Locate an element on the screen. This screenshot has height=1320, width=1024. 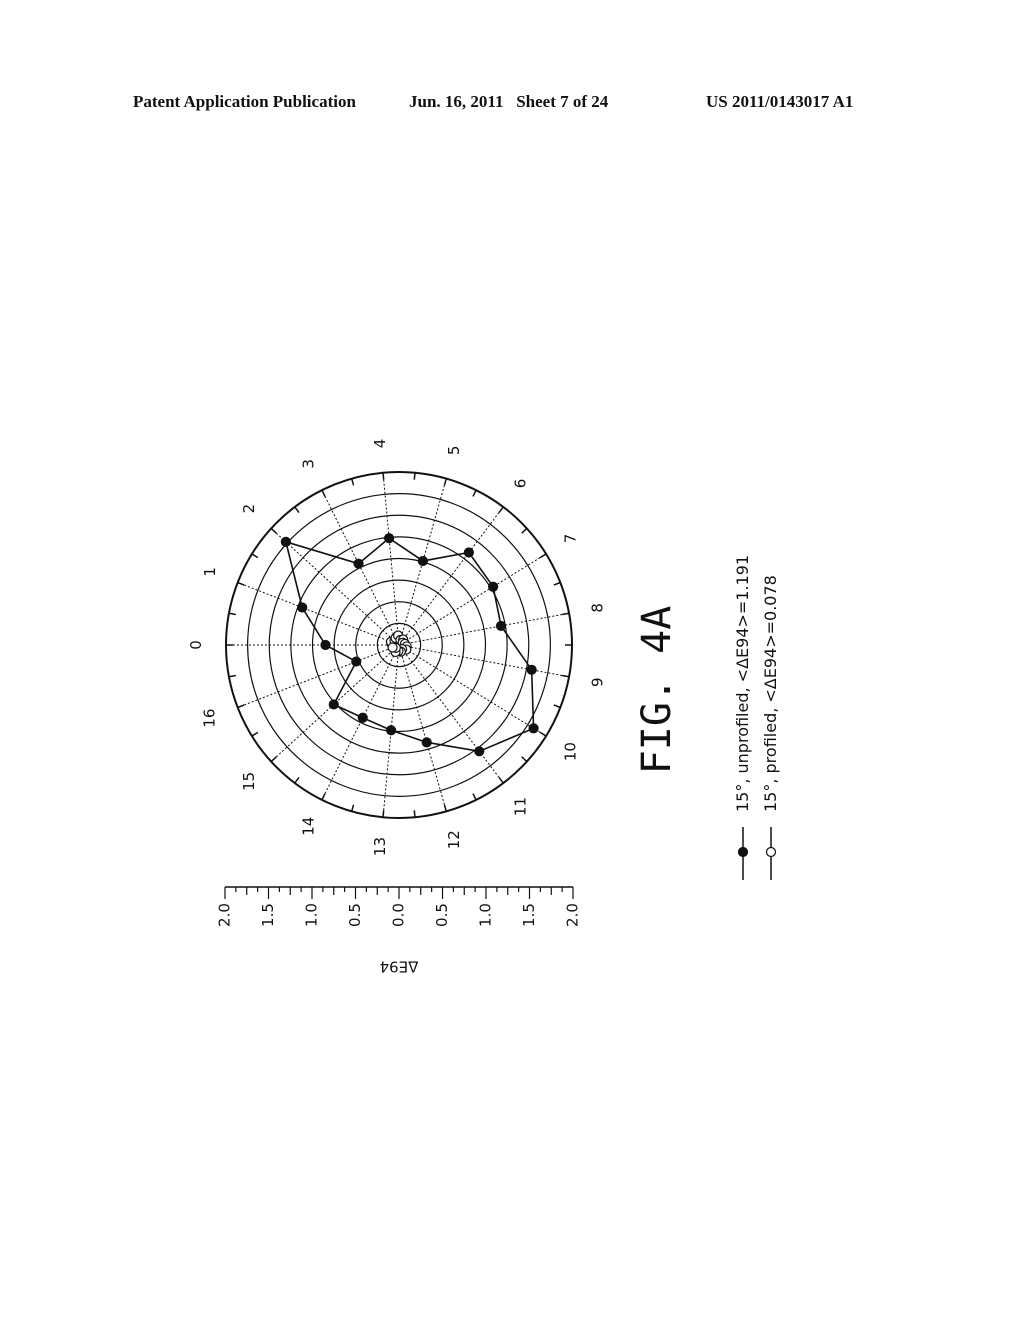
scale-tick-label: 0.0 is located at coordinates (399, 915).